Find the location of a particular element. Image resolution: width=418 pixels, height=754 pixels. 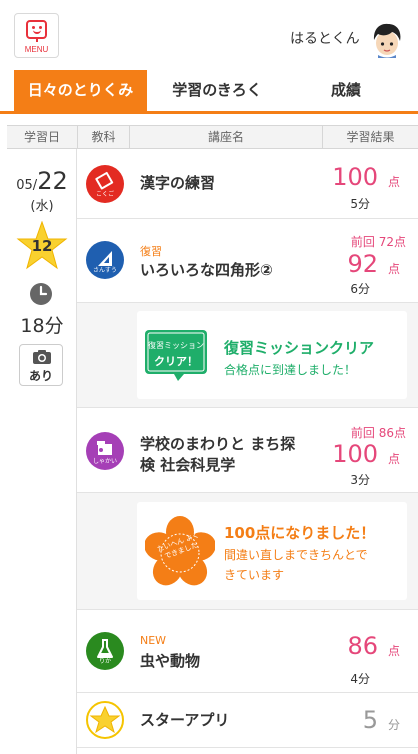

column-date: 学習日 is located at coordinates (41, 137).